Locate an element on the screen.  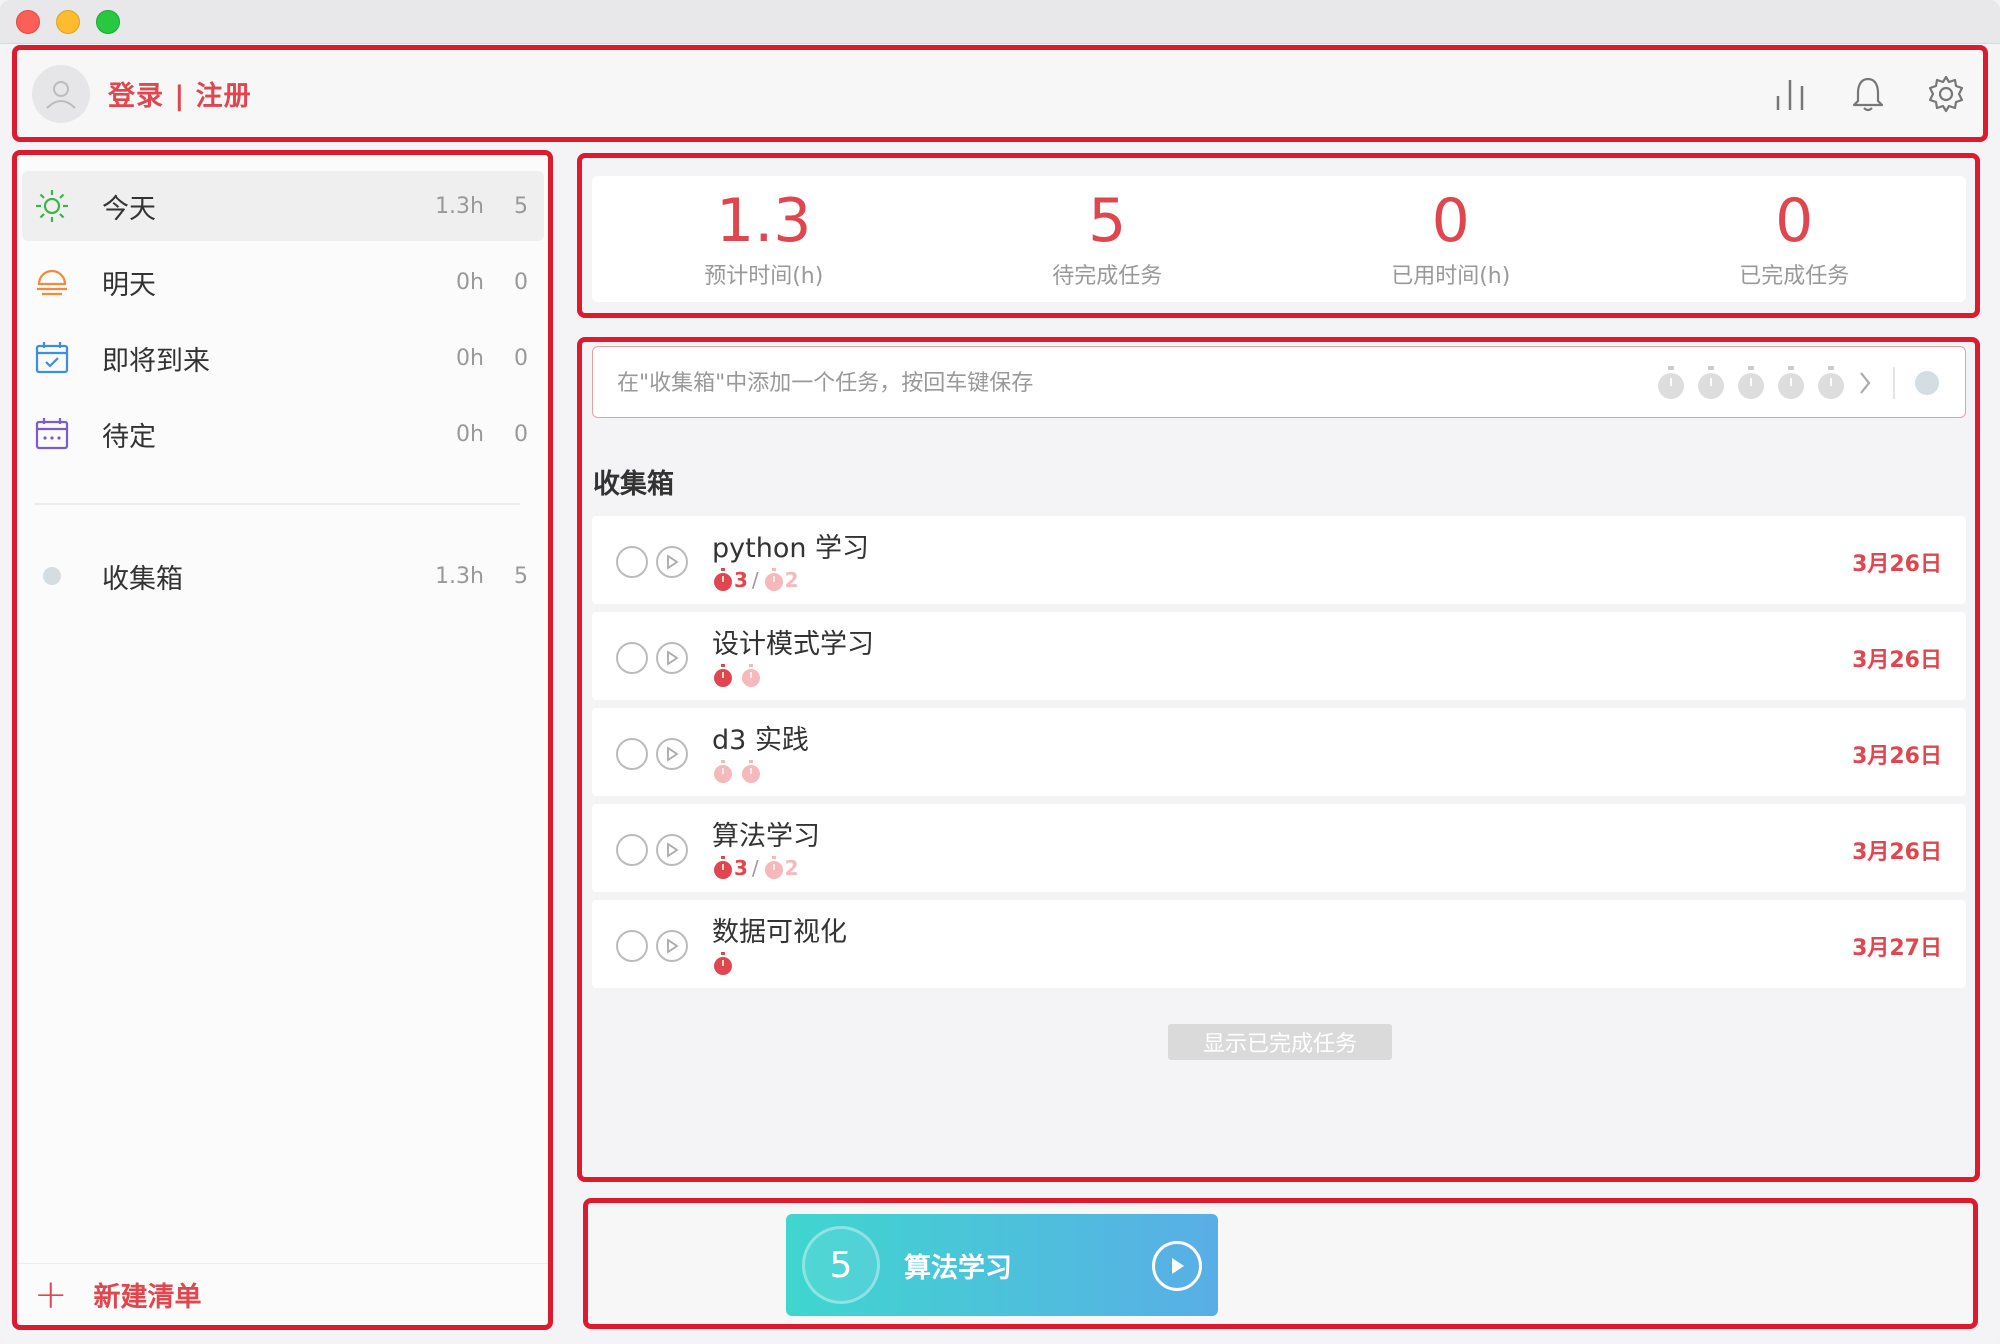
sidebar-item-count: 0 is located at coordinates (521, 282).